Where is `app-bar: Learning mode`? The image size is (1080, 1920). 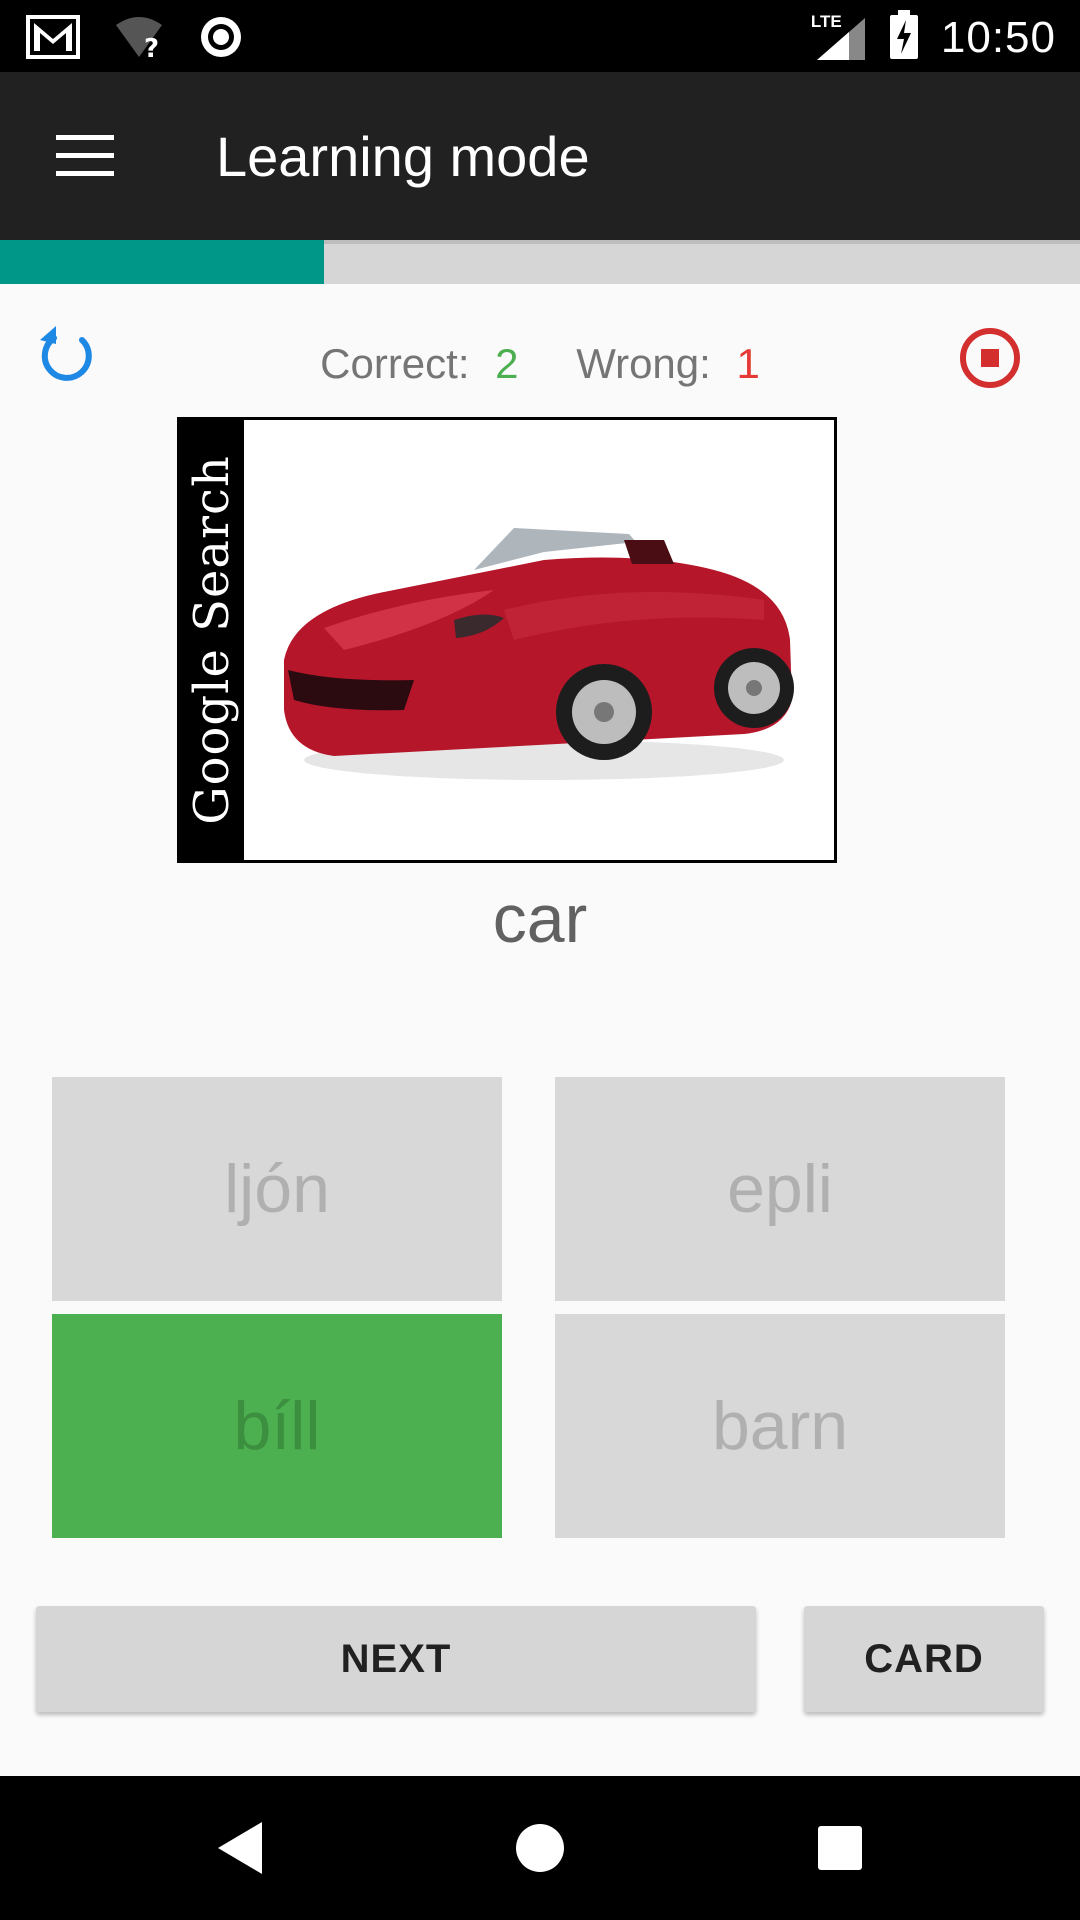
app-bar: Learning mode is located at coordinates (540, 156).